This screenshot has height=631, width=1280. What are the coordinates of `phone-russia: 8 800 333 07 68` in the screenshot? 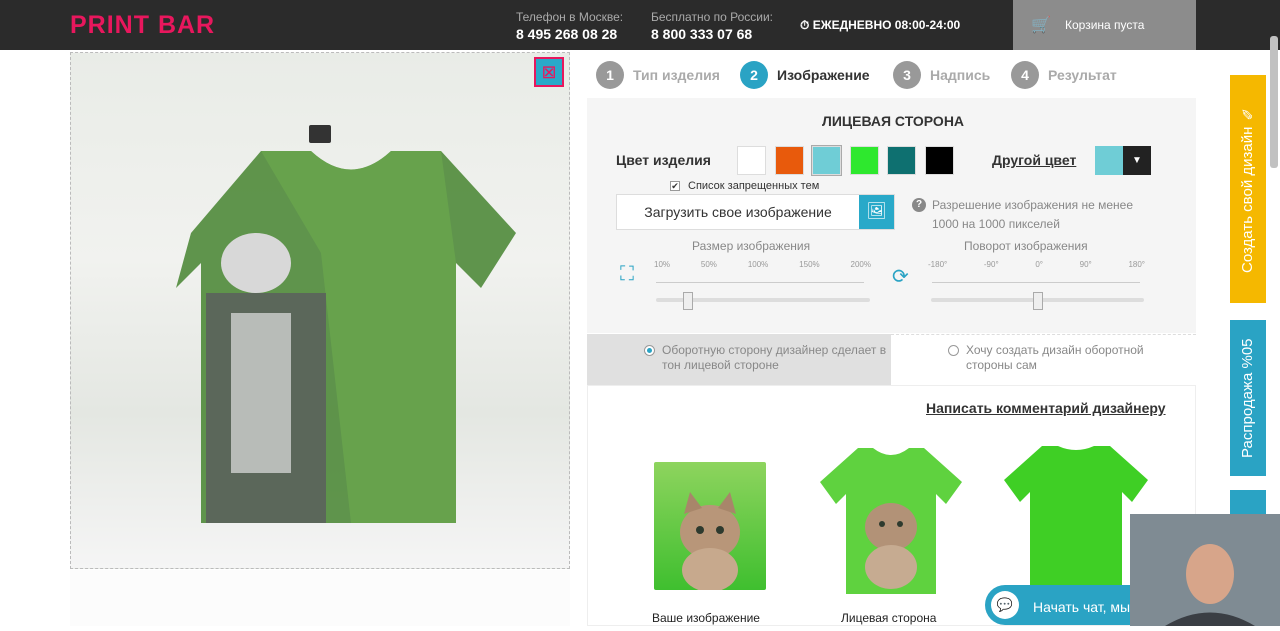 It's located at (712, 34).